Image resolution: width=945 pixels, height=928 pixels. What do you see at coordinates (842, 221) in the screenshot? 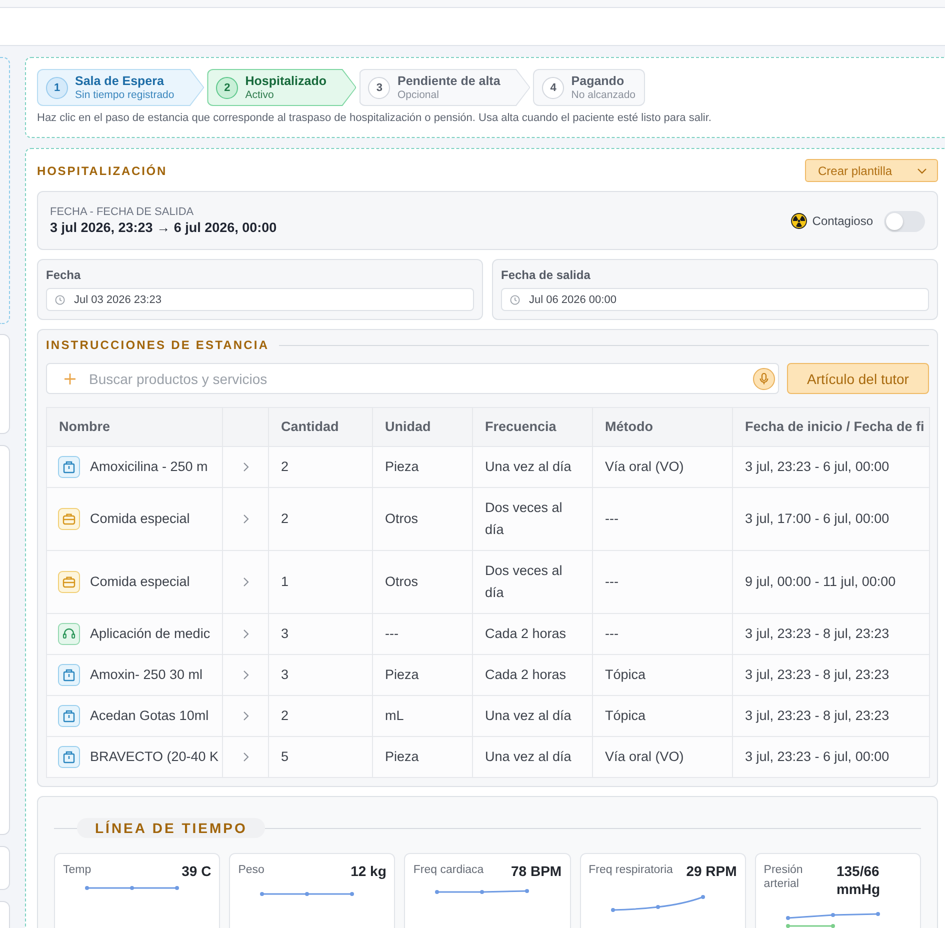
I see `contagious-label: Contagioso` at bounding box center [842, 221].